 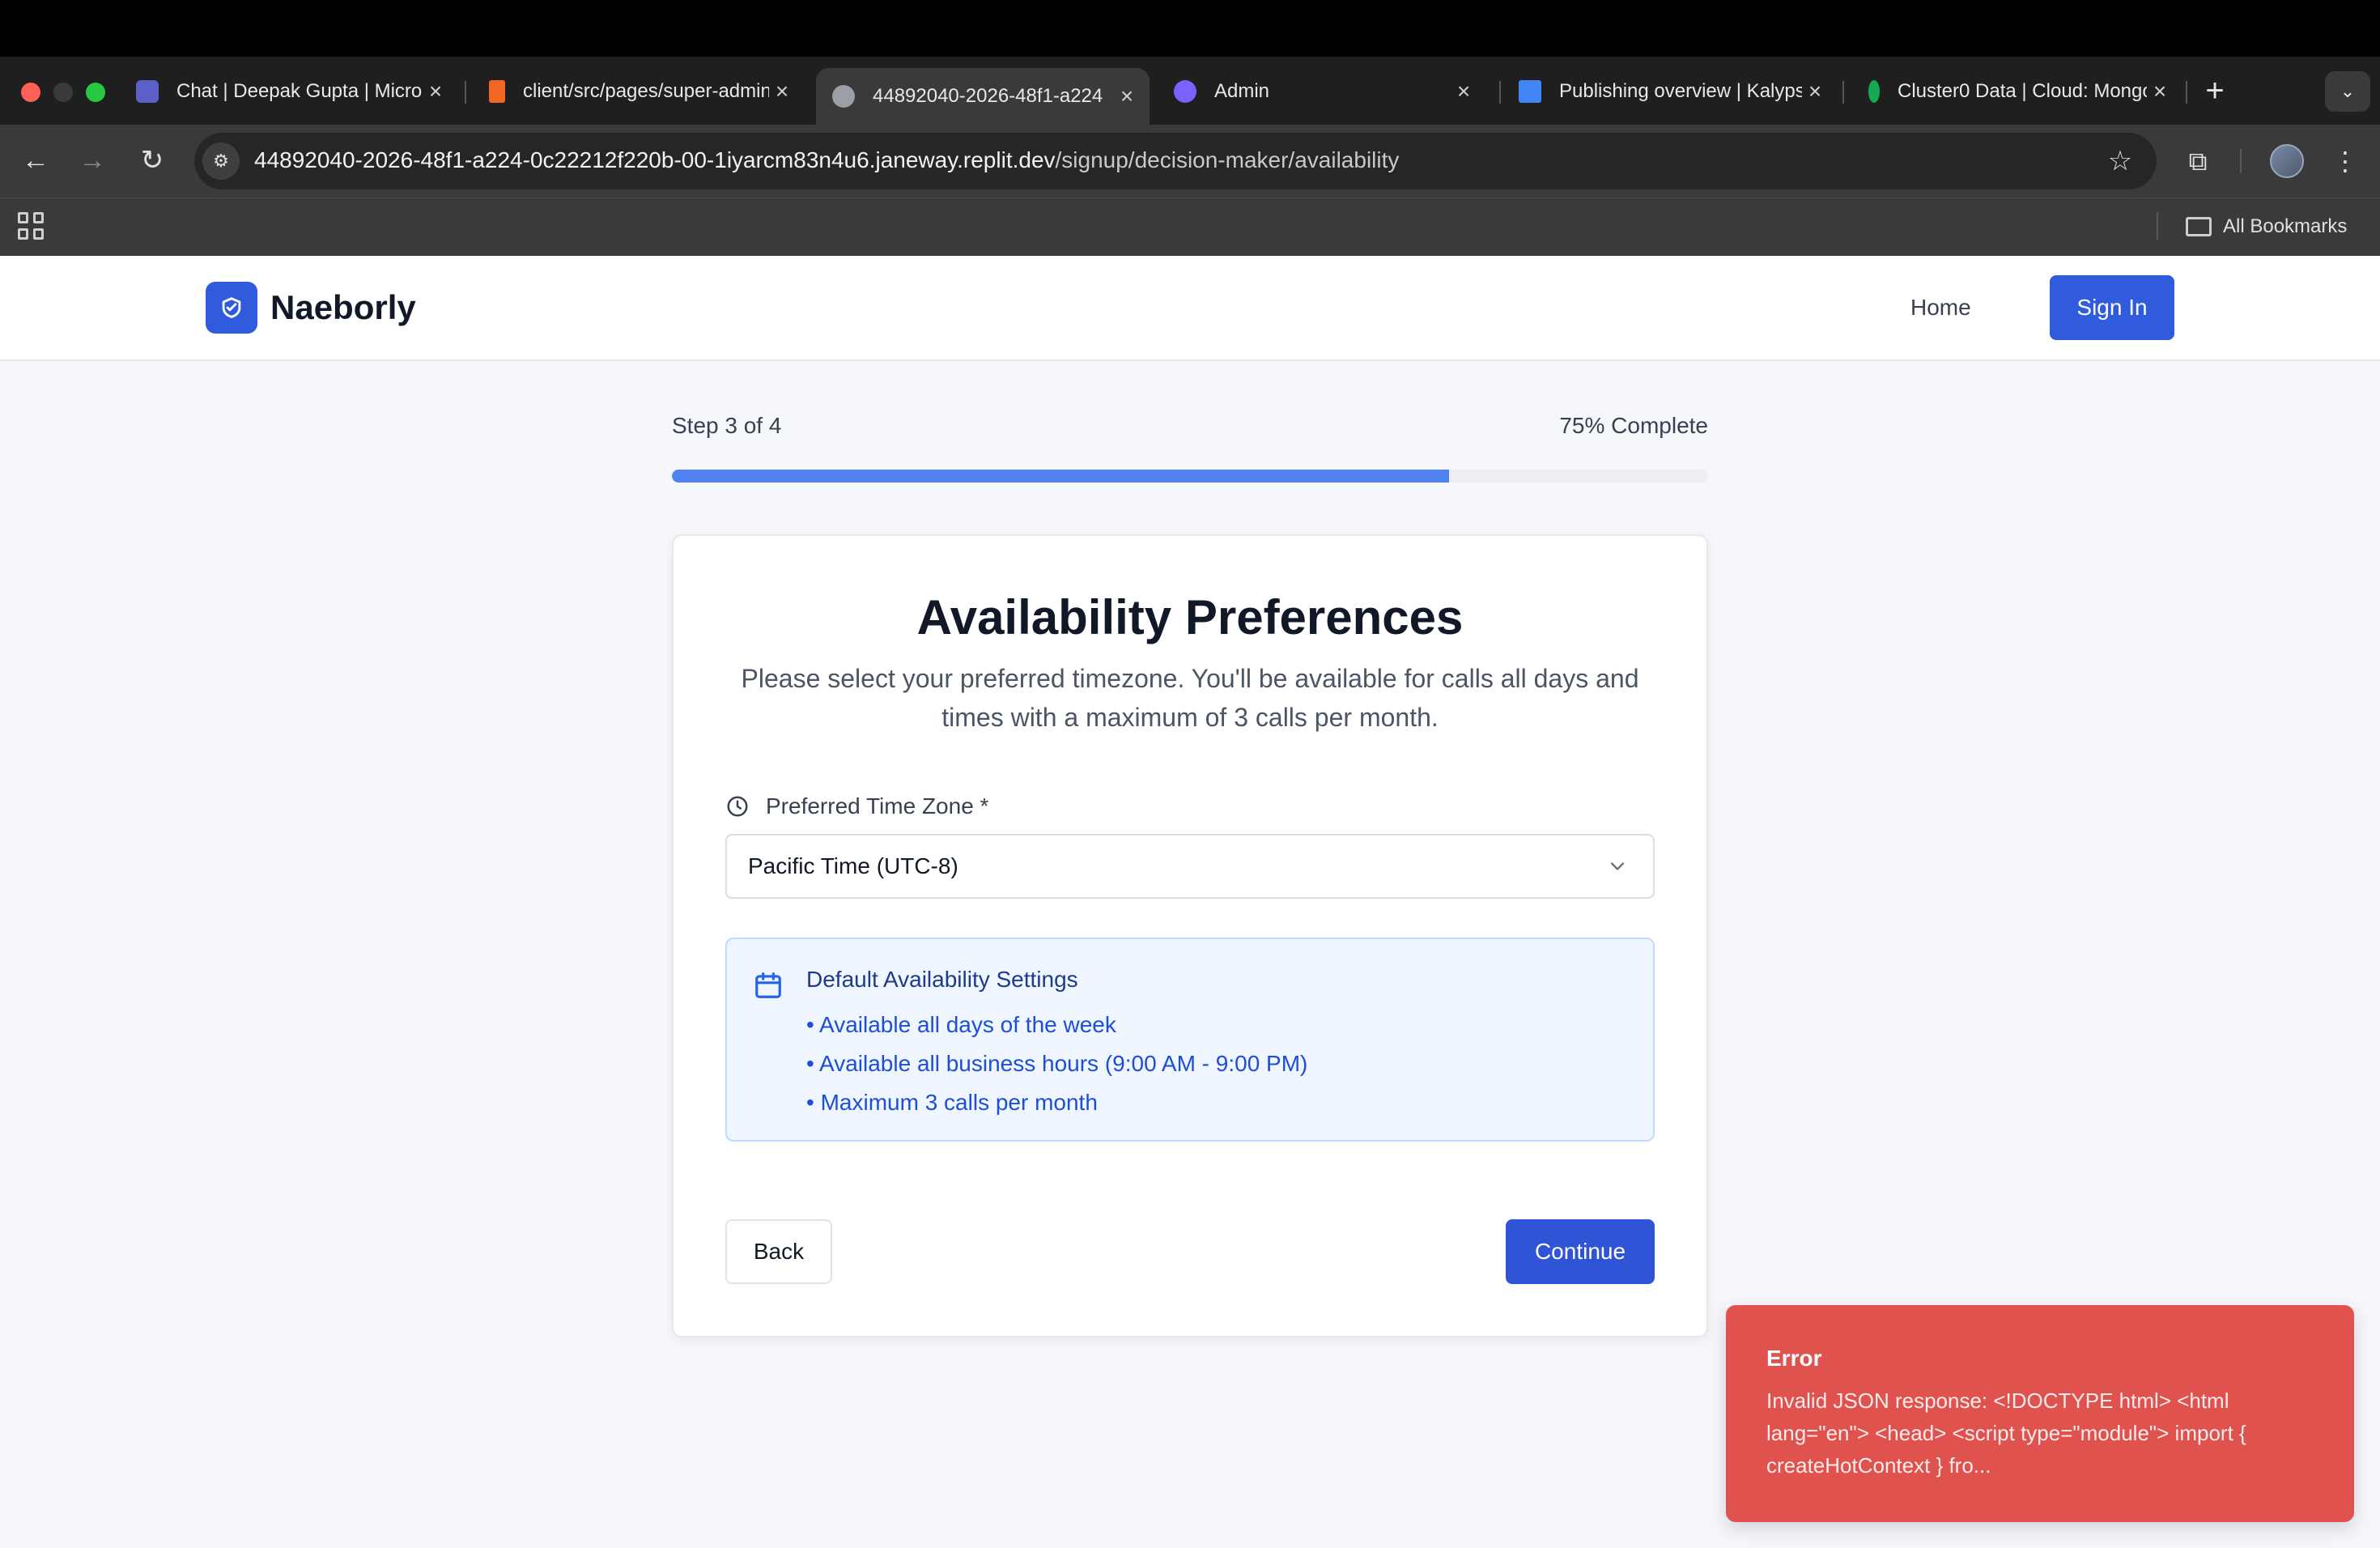 I want to click on play-icon, so click(x=1530, y=92).